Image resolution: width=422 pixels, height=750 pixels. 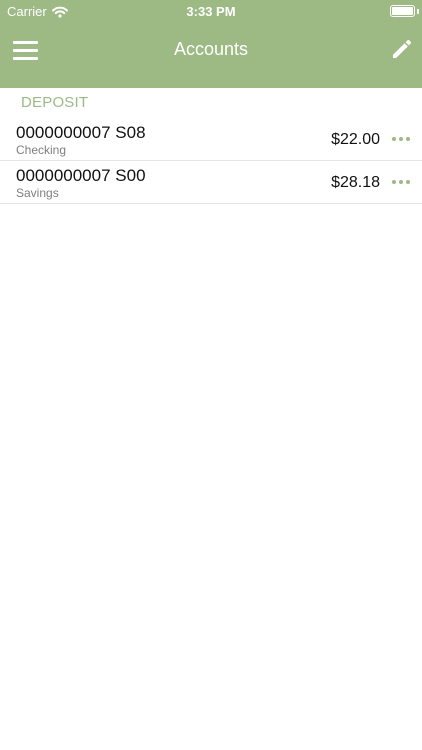 I want to click on top-header: Carrier 3:33 PM Accounts, so click(x=211, y=44).